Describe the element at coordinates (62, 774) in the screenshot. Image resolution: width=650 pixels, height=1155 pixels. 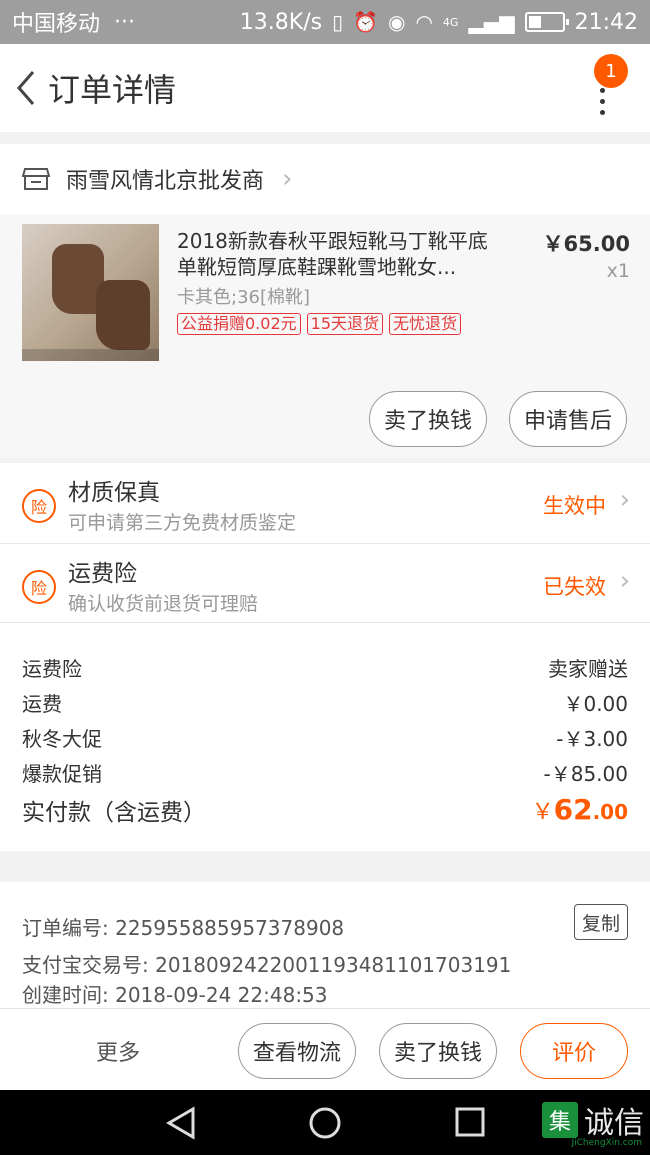
I see `summary-label: 爆款促销` at that location.